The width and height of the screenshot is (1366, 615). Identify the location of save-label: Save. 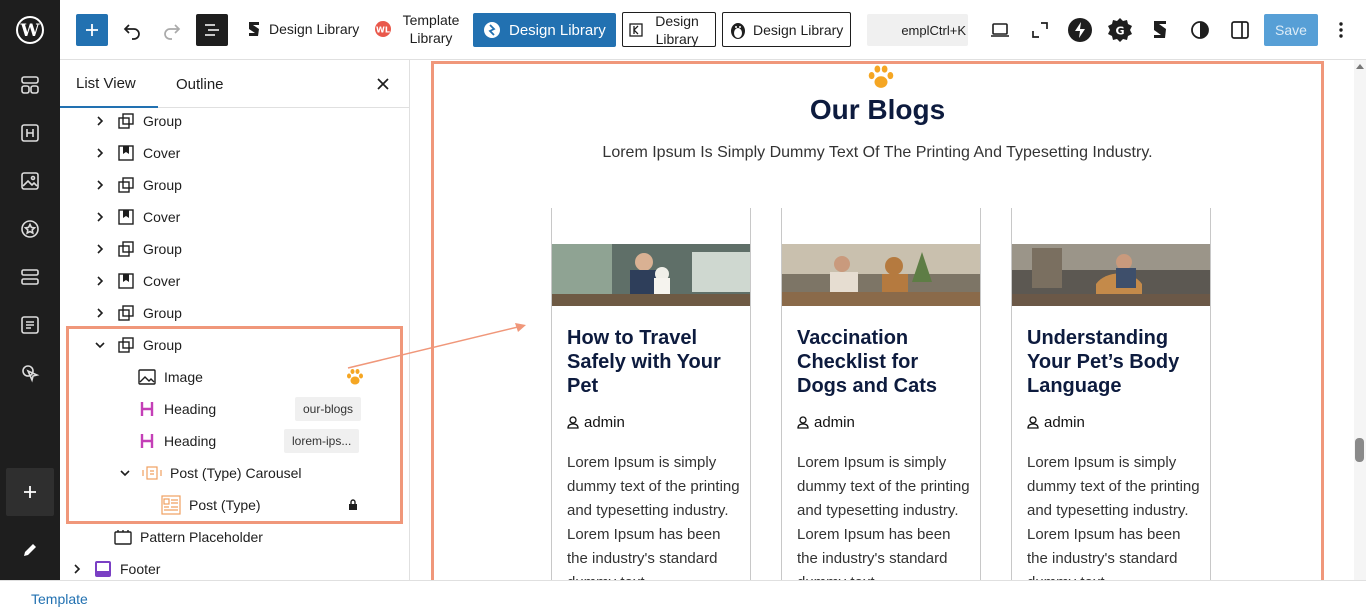
(1291, 30).